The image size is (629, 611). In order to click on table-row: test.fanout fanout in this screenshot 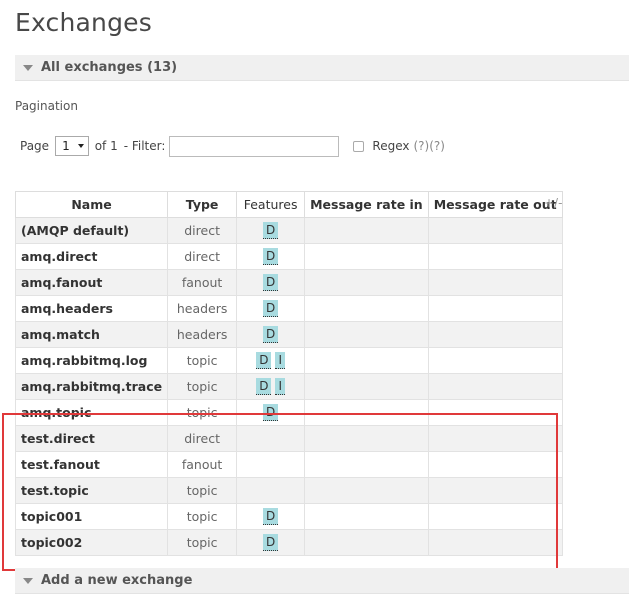, I will do `click(288, 464)`.